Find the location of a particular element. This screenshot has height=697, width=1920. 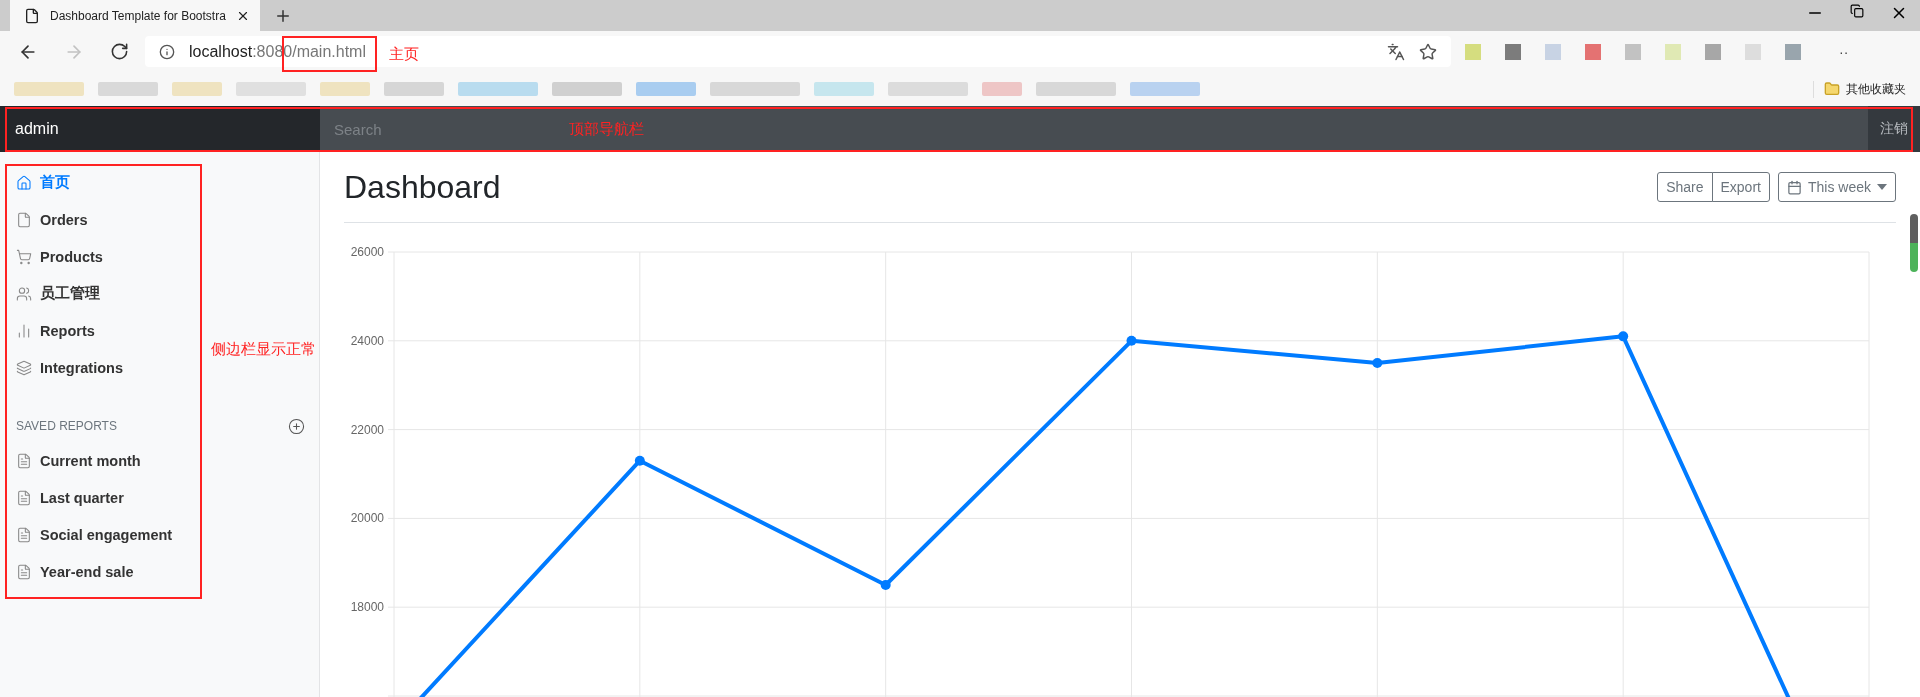

y-tick: 20000 is located at coordinates (1110, 518).